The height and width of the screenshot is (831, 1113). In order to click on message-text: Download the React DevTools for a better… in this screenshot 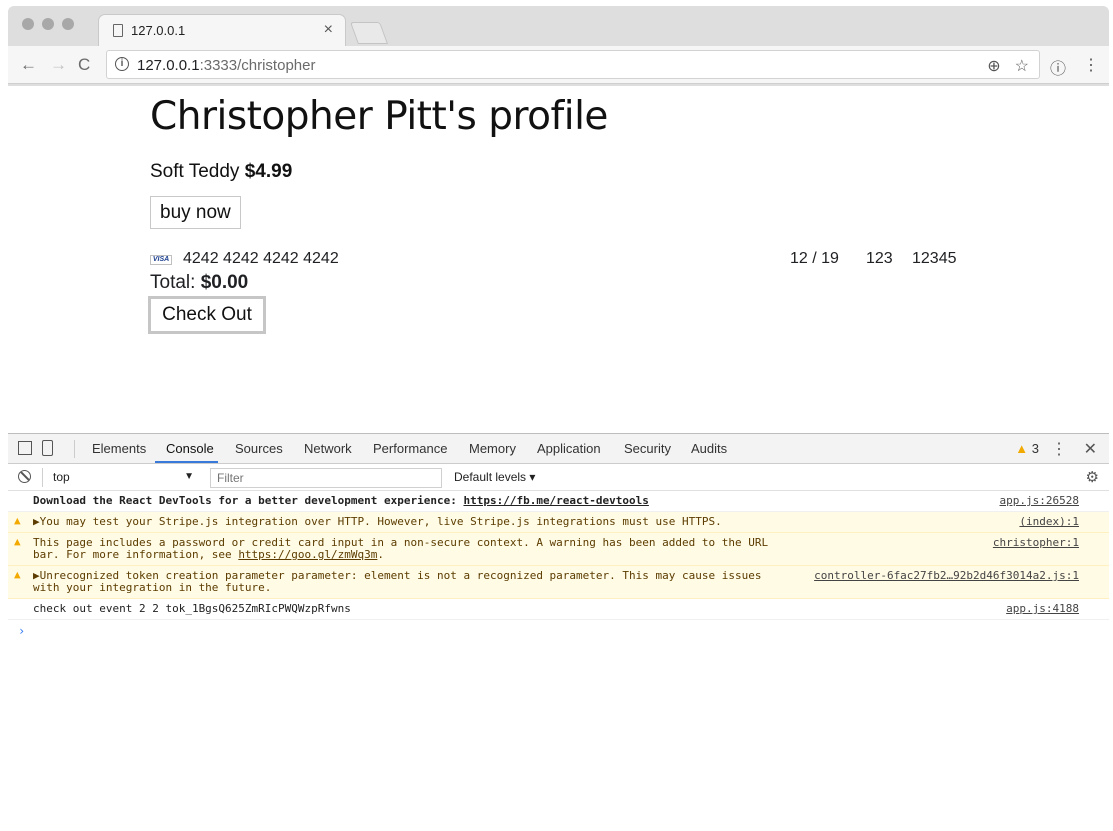, I will do `click(248, 500)`.